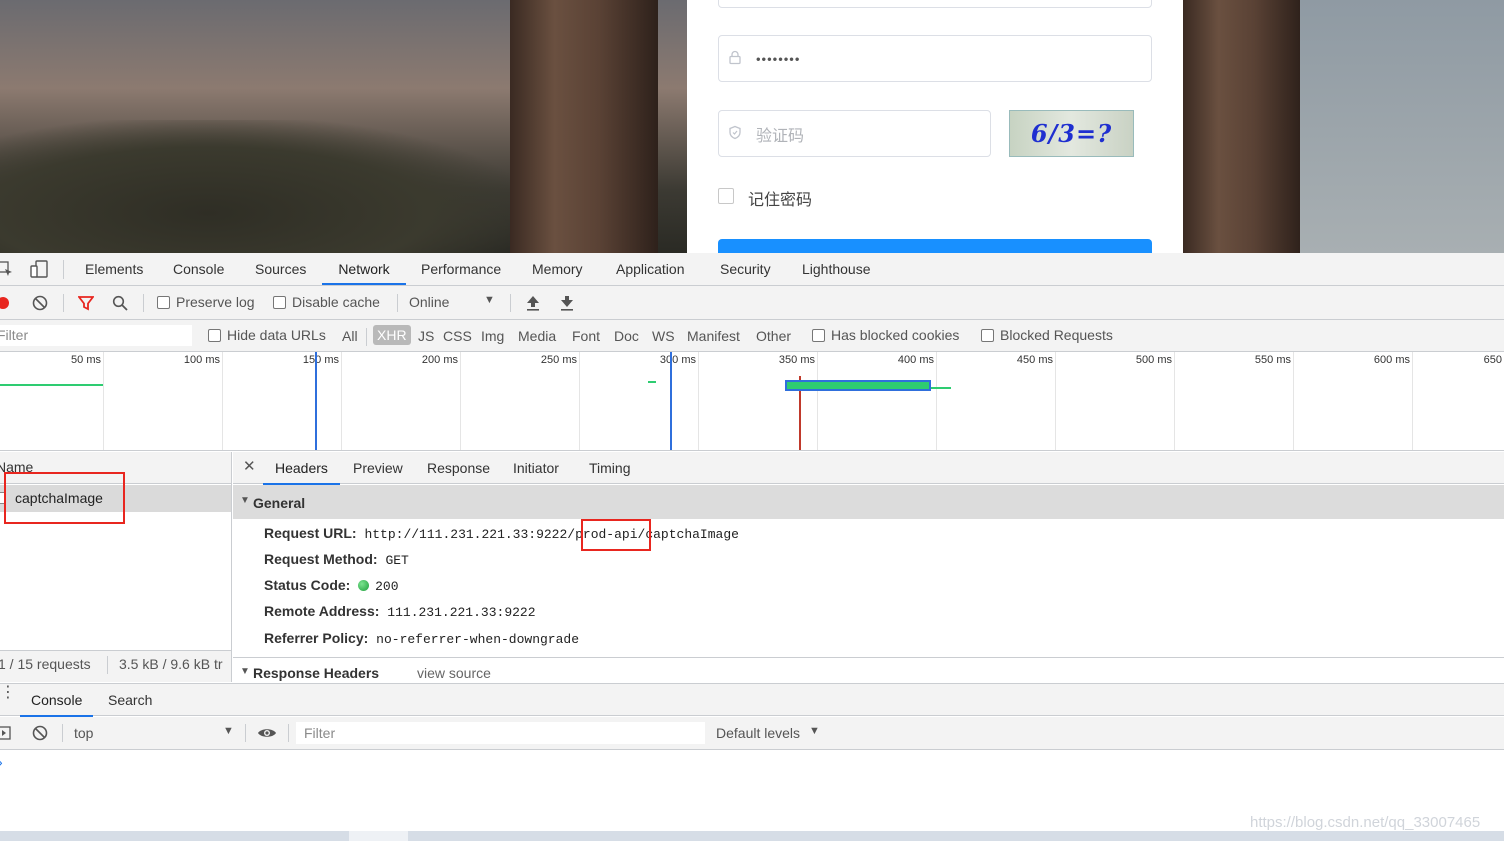 The height and width of the screenshot is (841, 1504). Describe the element at coordinates (457, 336) in the screenshot. I see `filter-type-css: CSS` at that location.